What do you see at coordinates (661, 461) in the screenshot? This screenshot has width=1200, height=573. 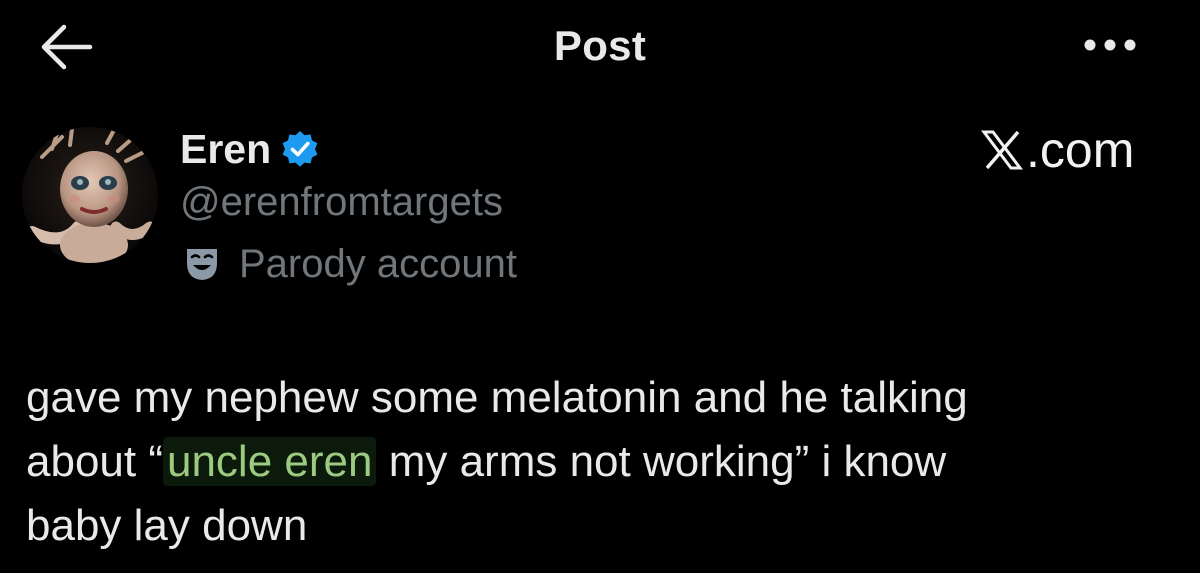 I see `post-line-2-end: my arms not working” i know` at bounding box center [661, 461].